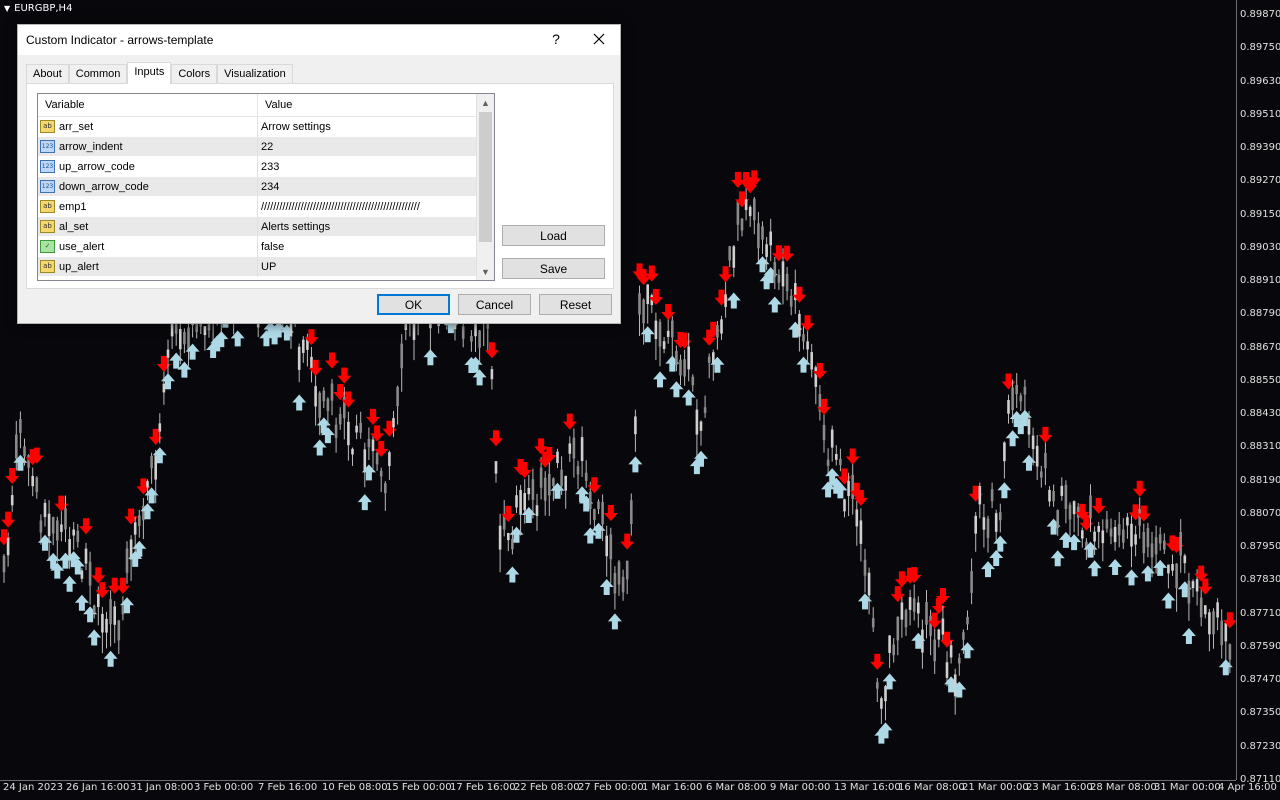 The height and width of the screenshot is (800, 1280). I want to click on input-row: ab up_alert UP, so click(266, 266).